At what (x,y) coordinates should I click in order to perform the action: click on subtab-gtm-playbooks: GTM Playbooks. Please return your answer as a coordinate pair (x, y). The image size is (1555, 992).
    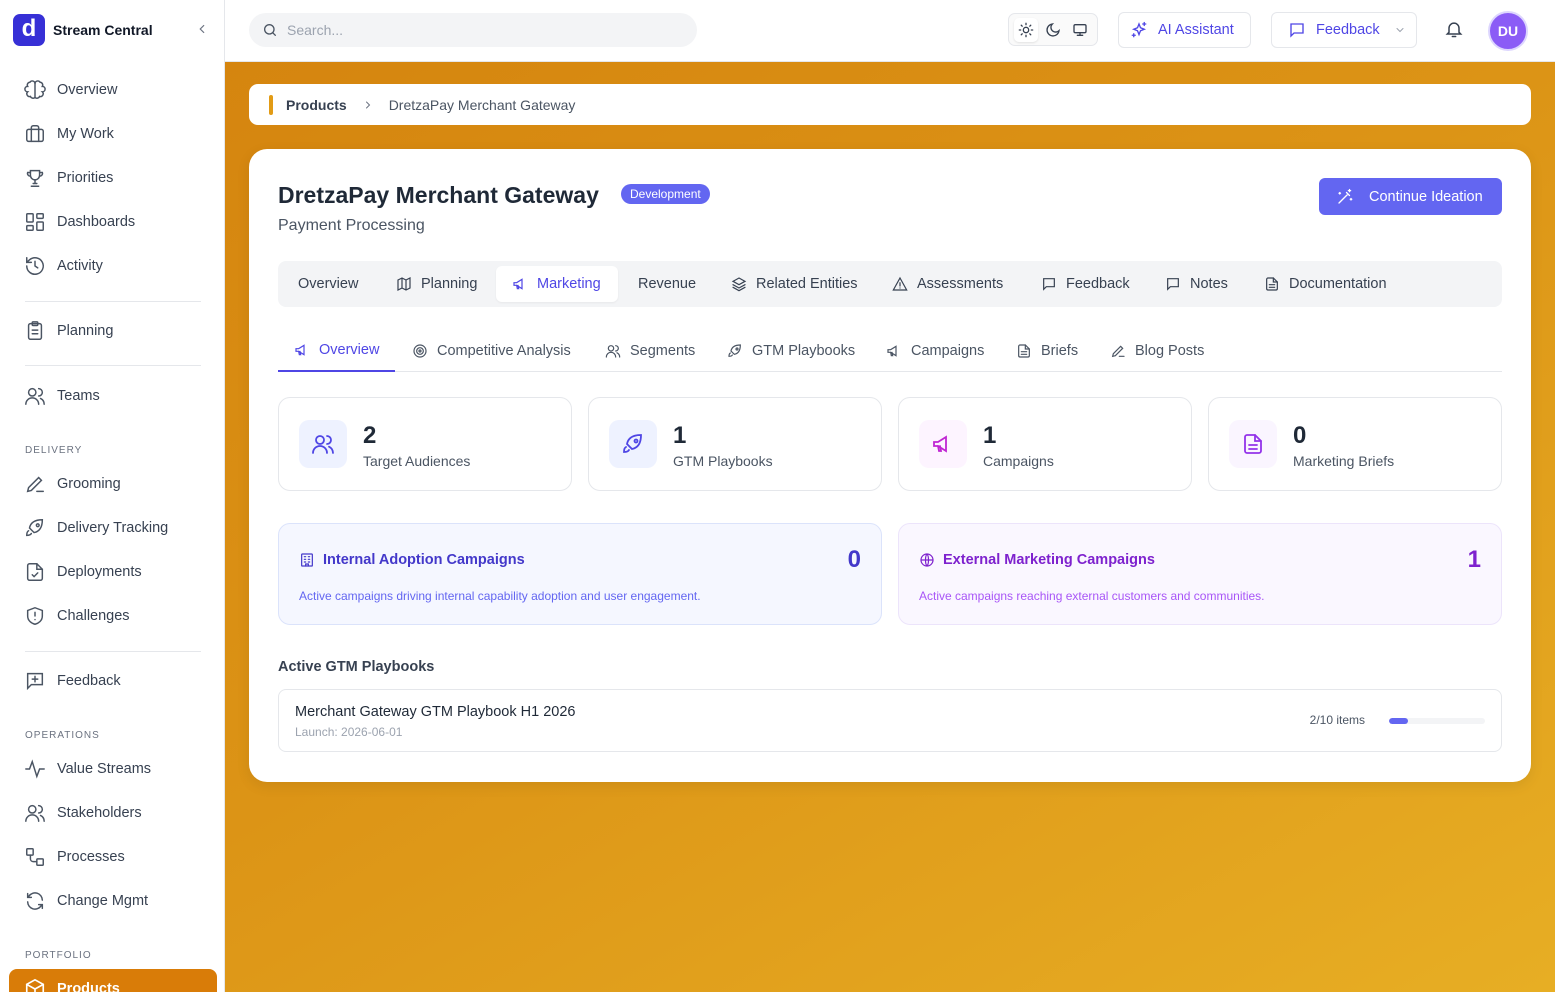
    Looking at the image, I should click on (791, 350).